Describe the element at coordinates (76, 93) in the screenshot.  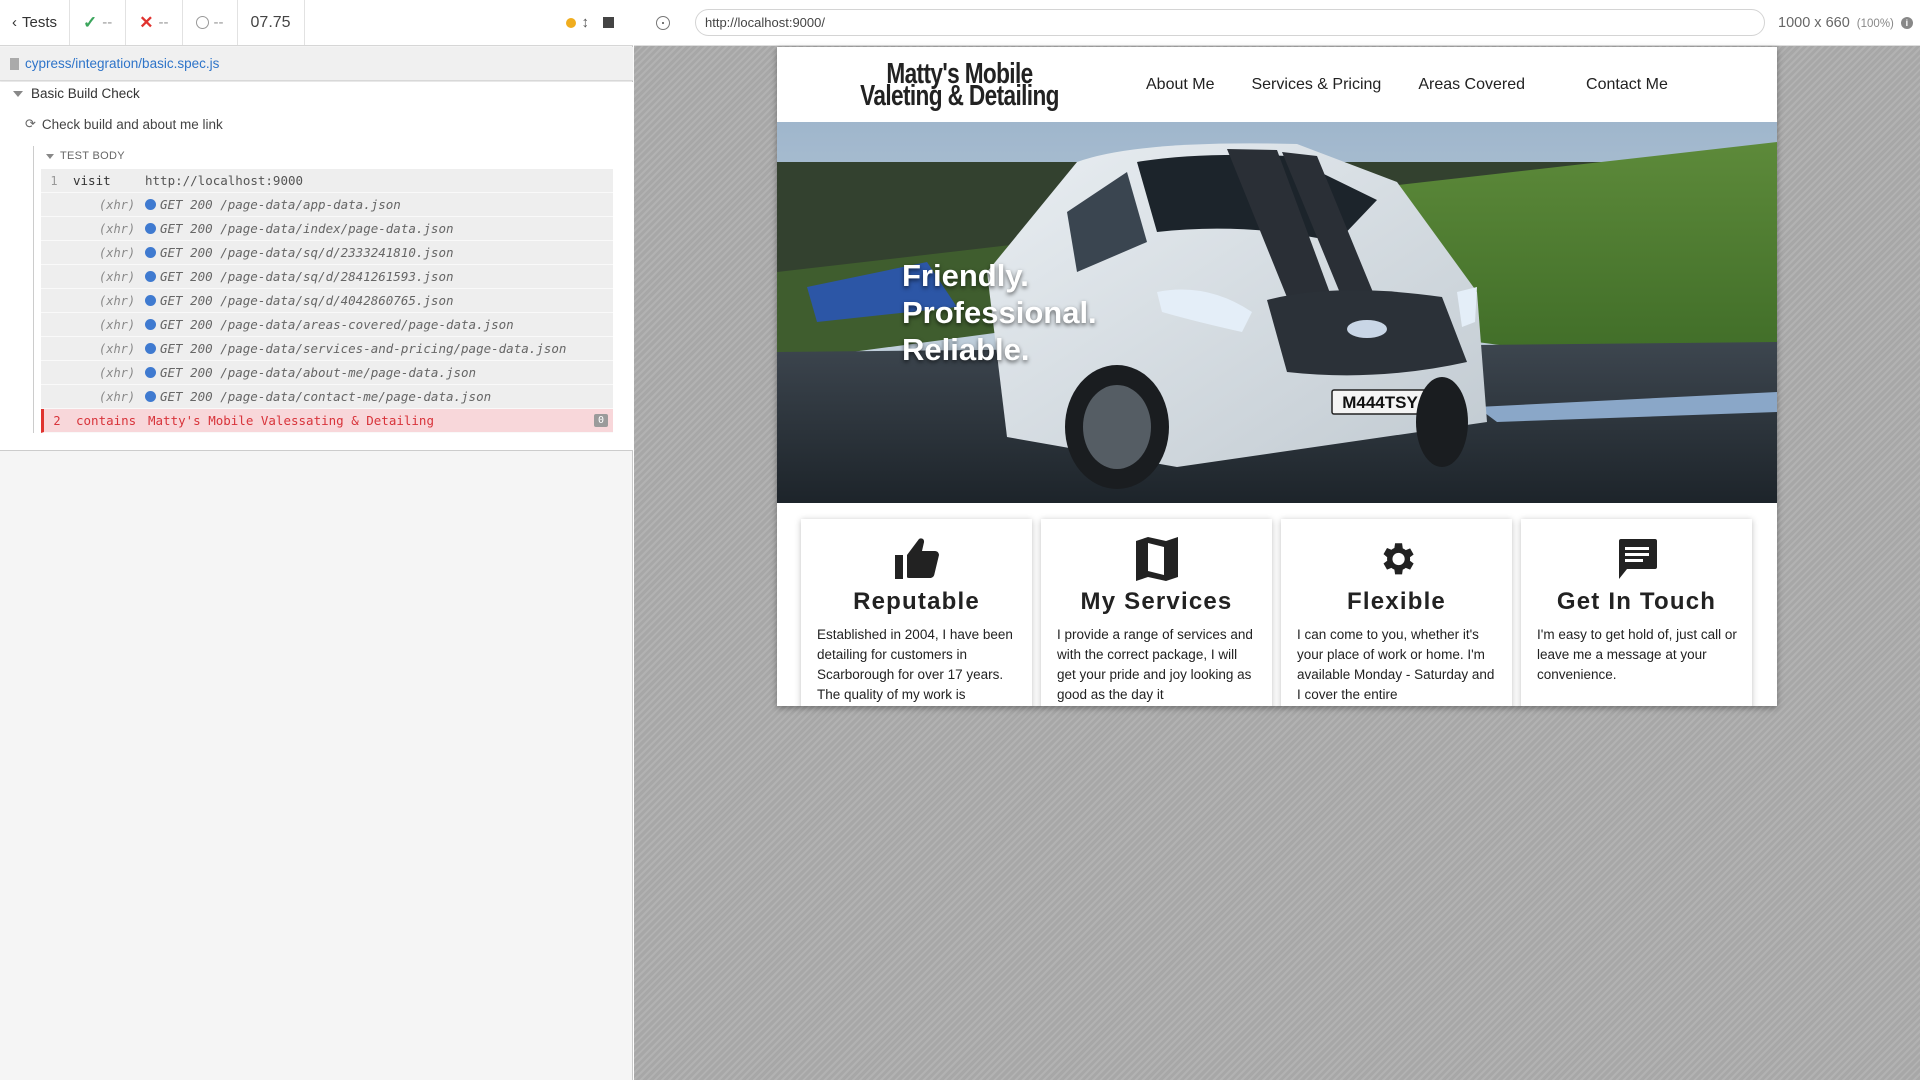
I see `suite-title: Basic Build Check` at that location.